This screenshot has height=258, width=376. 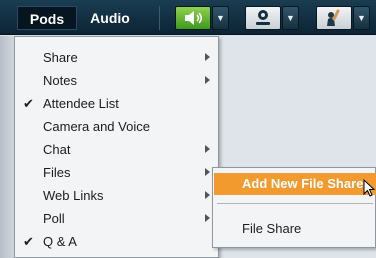 I want to click on pod-sidebar-strip, so click(x=7, y=147).